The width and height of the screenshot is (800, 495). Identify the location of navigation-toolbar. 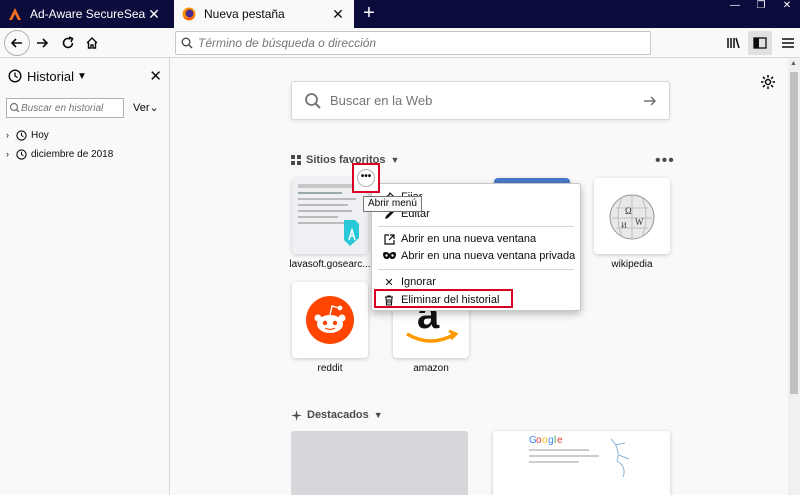
(400, 43).